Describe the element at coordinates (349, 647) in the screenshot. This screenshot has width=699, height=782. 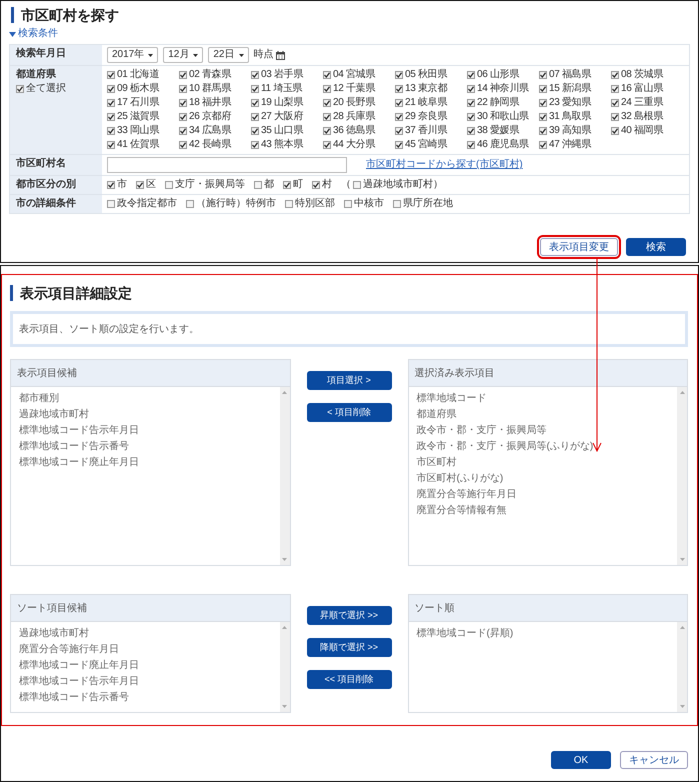
I see `sort-button: 降順で選択 >>` at that location.